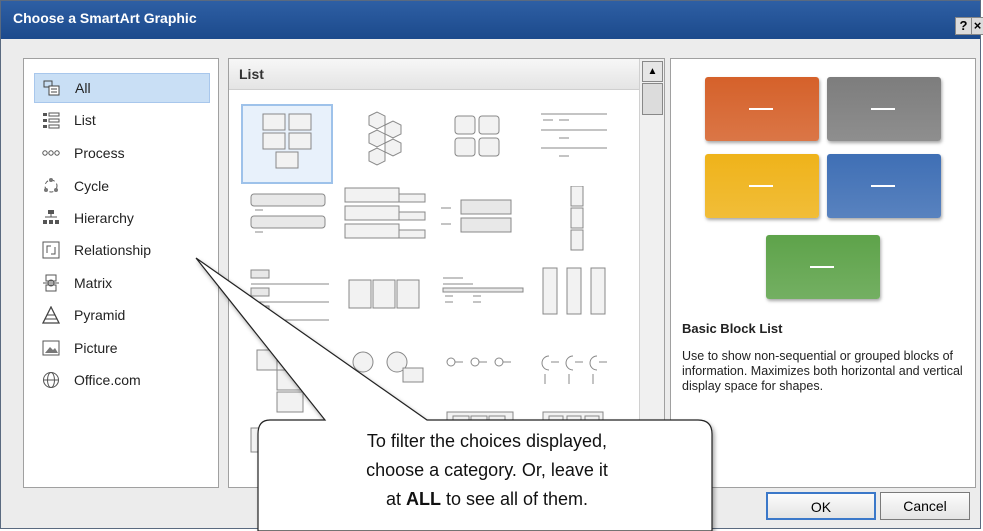 Image resolution: width=983 pixels, height=531 pixels. What do you see at coordinates (395, 499) in the screenshot?
I see `callout-text-pre: at` at bounding box center [395, 499].